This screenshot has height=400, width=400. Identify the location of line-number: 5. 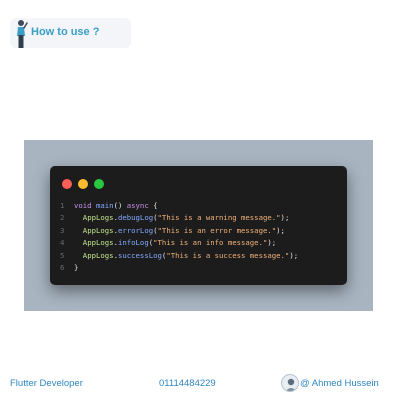
(62, 255).